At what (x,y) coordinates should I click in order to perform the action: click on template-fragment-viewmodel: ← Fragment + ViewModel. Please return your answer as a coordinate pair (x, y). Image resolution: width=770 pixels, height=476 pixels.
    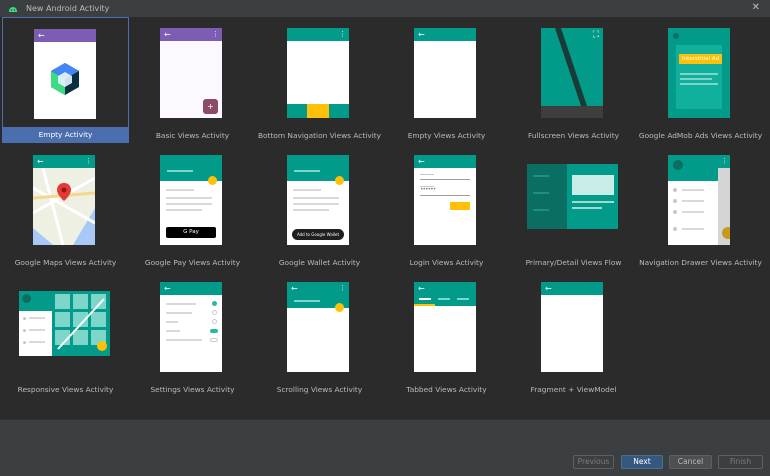
    Looking at the image, I should click on (573, 334).